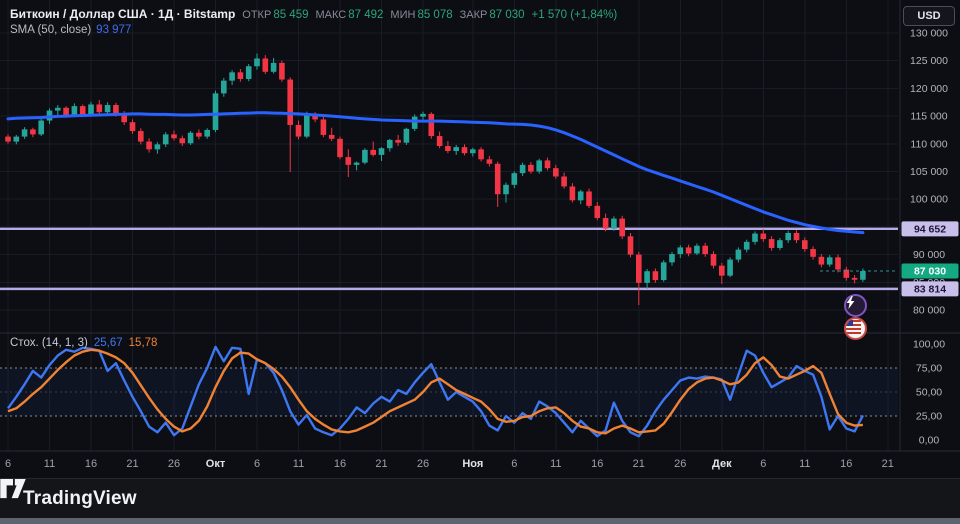  I want to click on svg-text: 50,00, so click(929, 393).